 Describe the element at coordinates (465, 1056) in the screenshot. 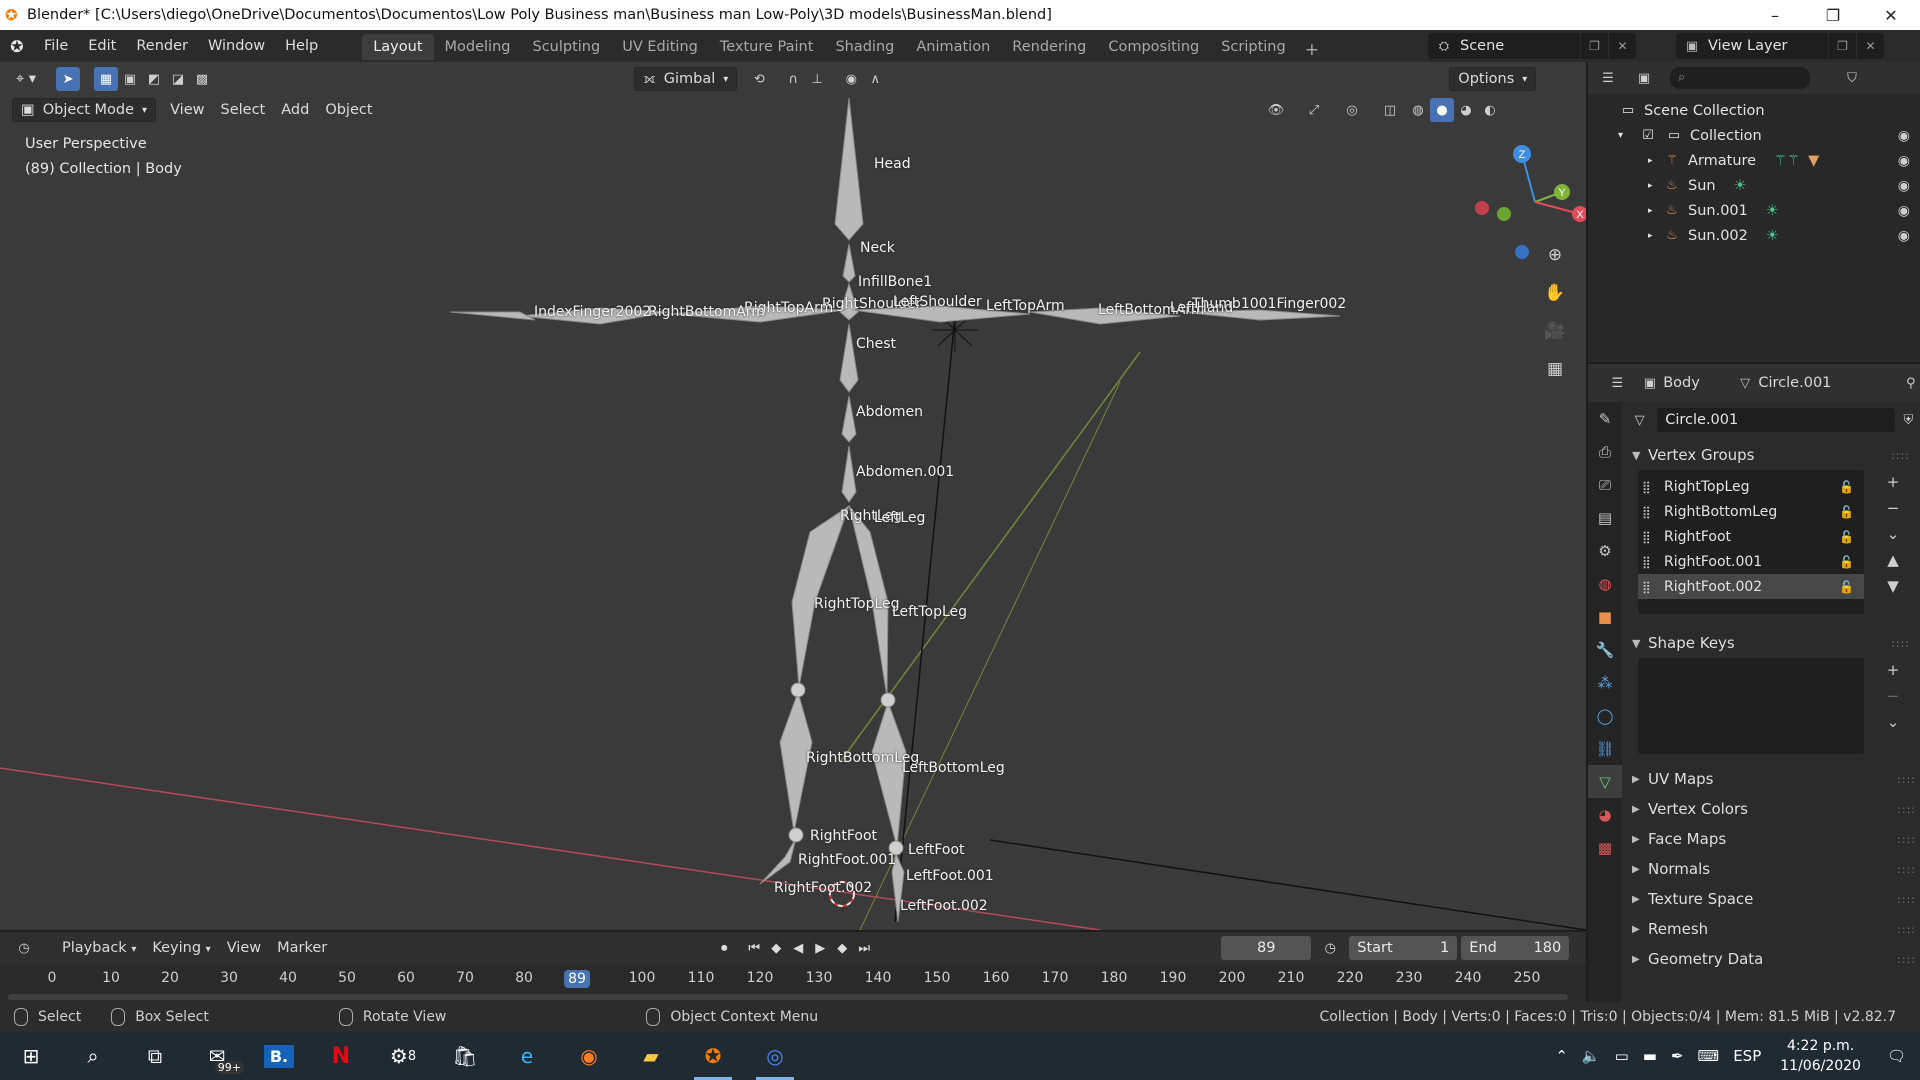

I see `store-icon: 🛍` at that location.